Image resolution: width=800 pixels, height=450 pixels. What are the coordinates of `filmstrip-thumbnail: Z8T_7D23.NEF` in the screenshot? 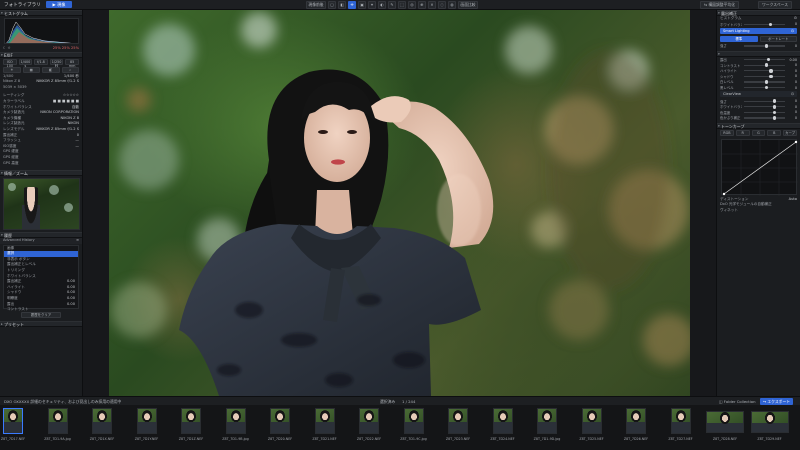 It's located at (458, 428).